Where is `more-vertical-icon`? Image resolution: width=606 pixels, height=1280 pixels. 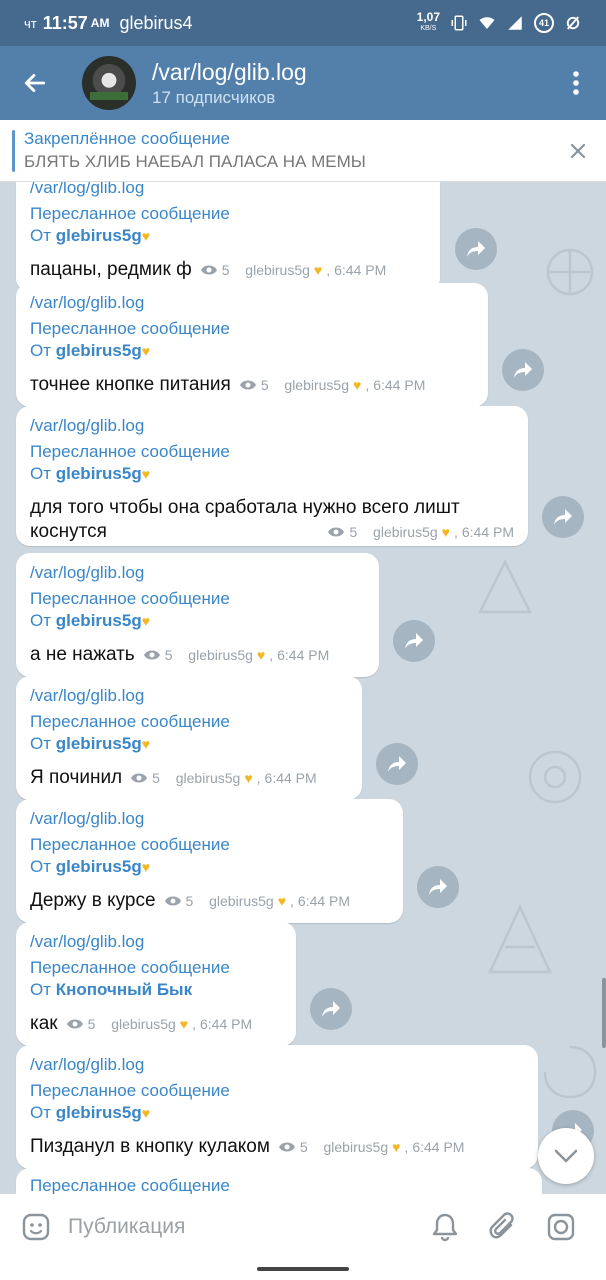
more-vertical-icon is located at coordinates (576, 83).